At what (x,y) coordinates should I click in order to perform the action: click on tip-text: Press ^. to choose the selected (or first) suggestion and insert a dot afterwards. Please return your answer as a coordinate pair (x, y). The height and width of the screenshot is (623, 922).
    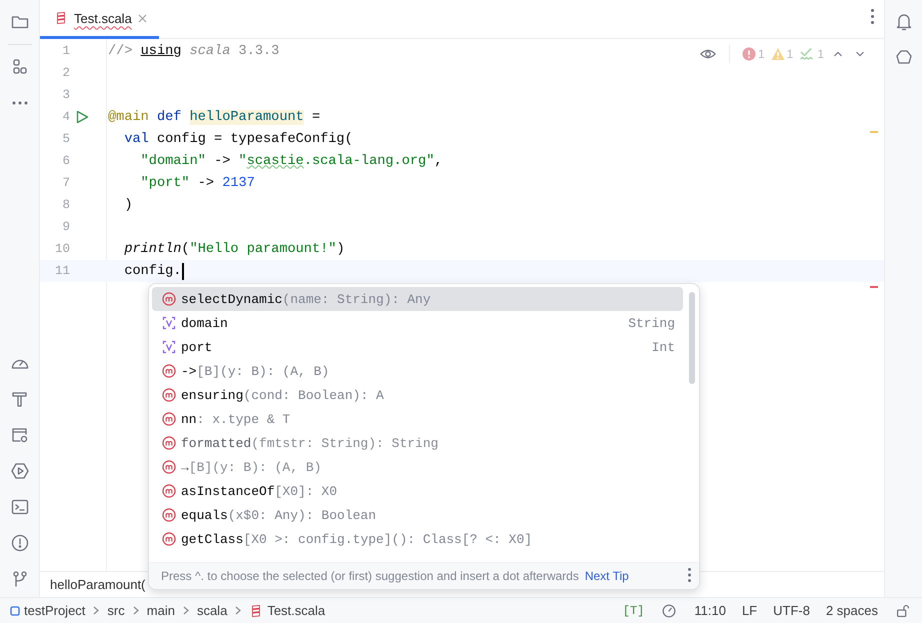
    Looking at the image, I should click on (370, 576).